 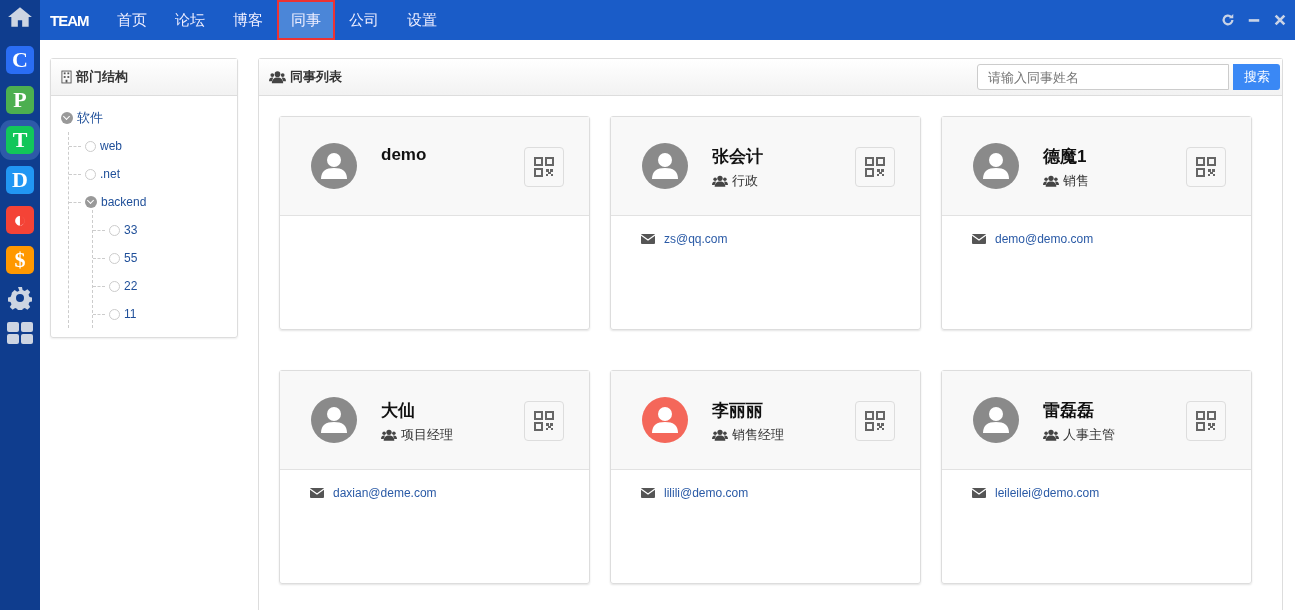 I want to click on tree-node: backend, so click(x=148, y=202).